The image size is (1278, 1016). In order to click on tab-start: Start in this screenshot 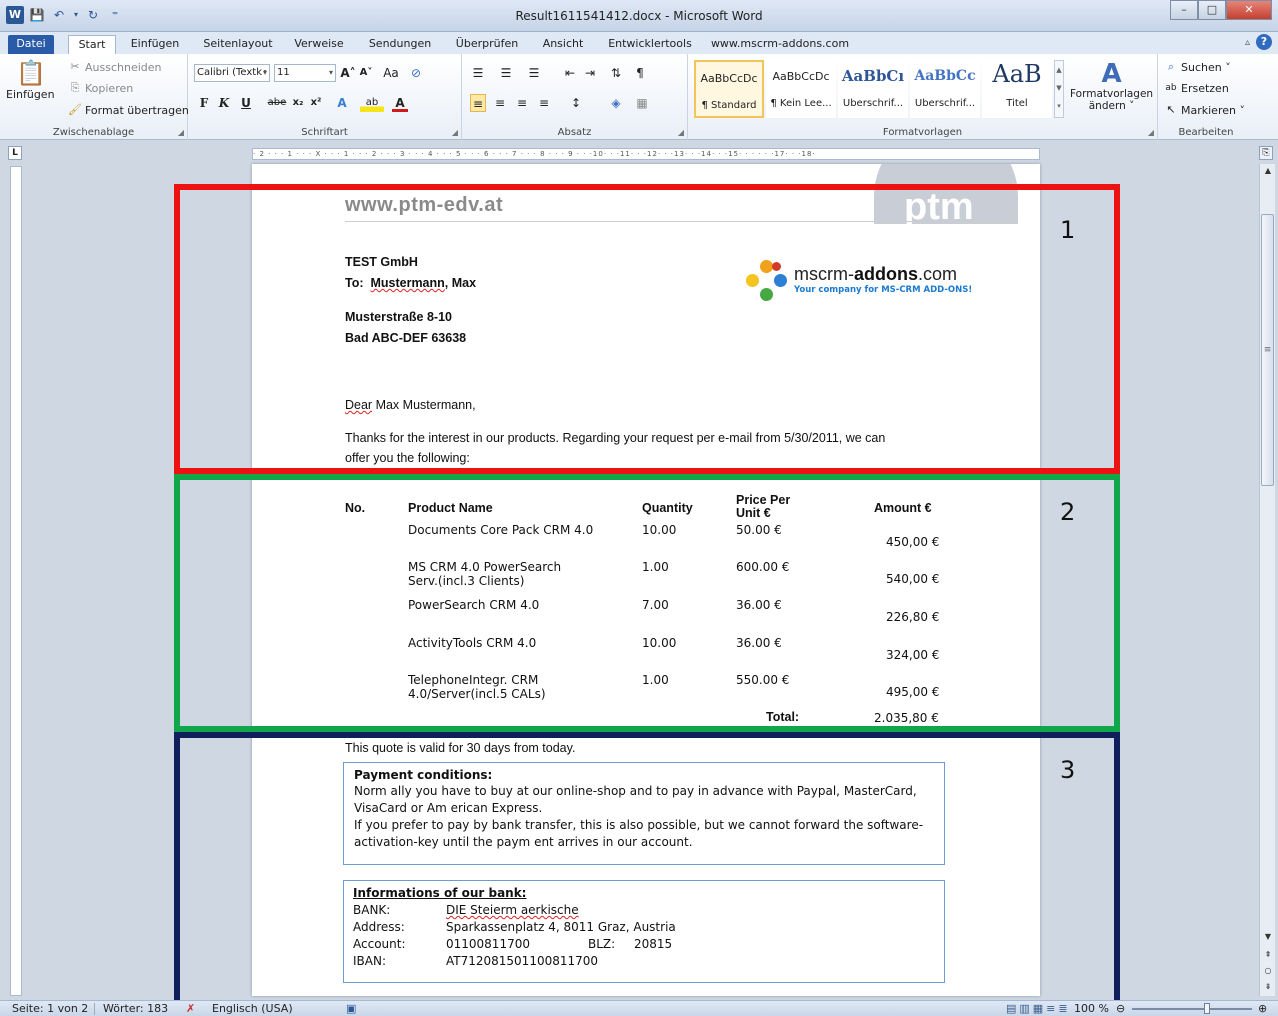, I will do `click(92, 44)`.